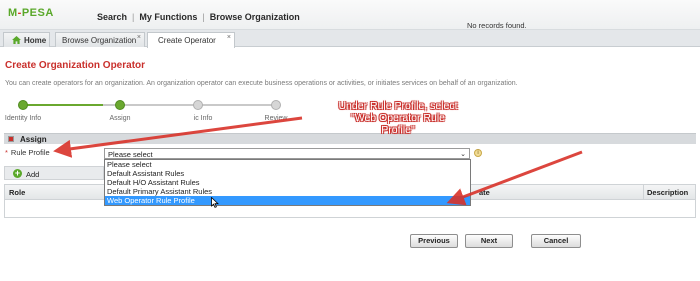  What do you see at coordinates (16, 40) in the screenshot?
I see `home-icon` at bounding box center [16, 40].